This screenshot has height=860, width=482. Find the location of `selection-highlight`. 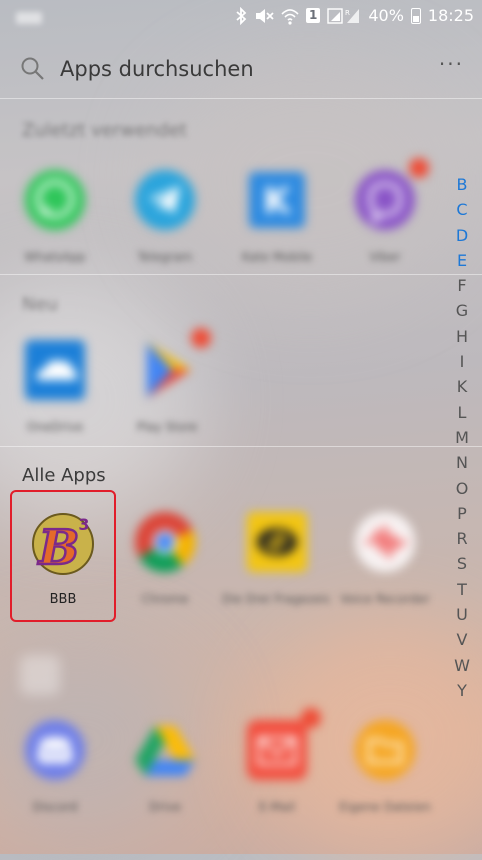

selection-highlight is located at coordinates (63, 556).